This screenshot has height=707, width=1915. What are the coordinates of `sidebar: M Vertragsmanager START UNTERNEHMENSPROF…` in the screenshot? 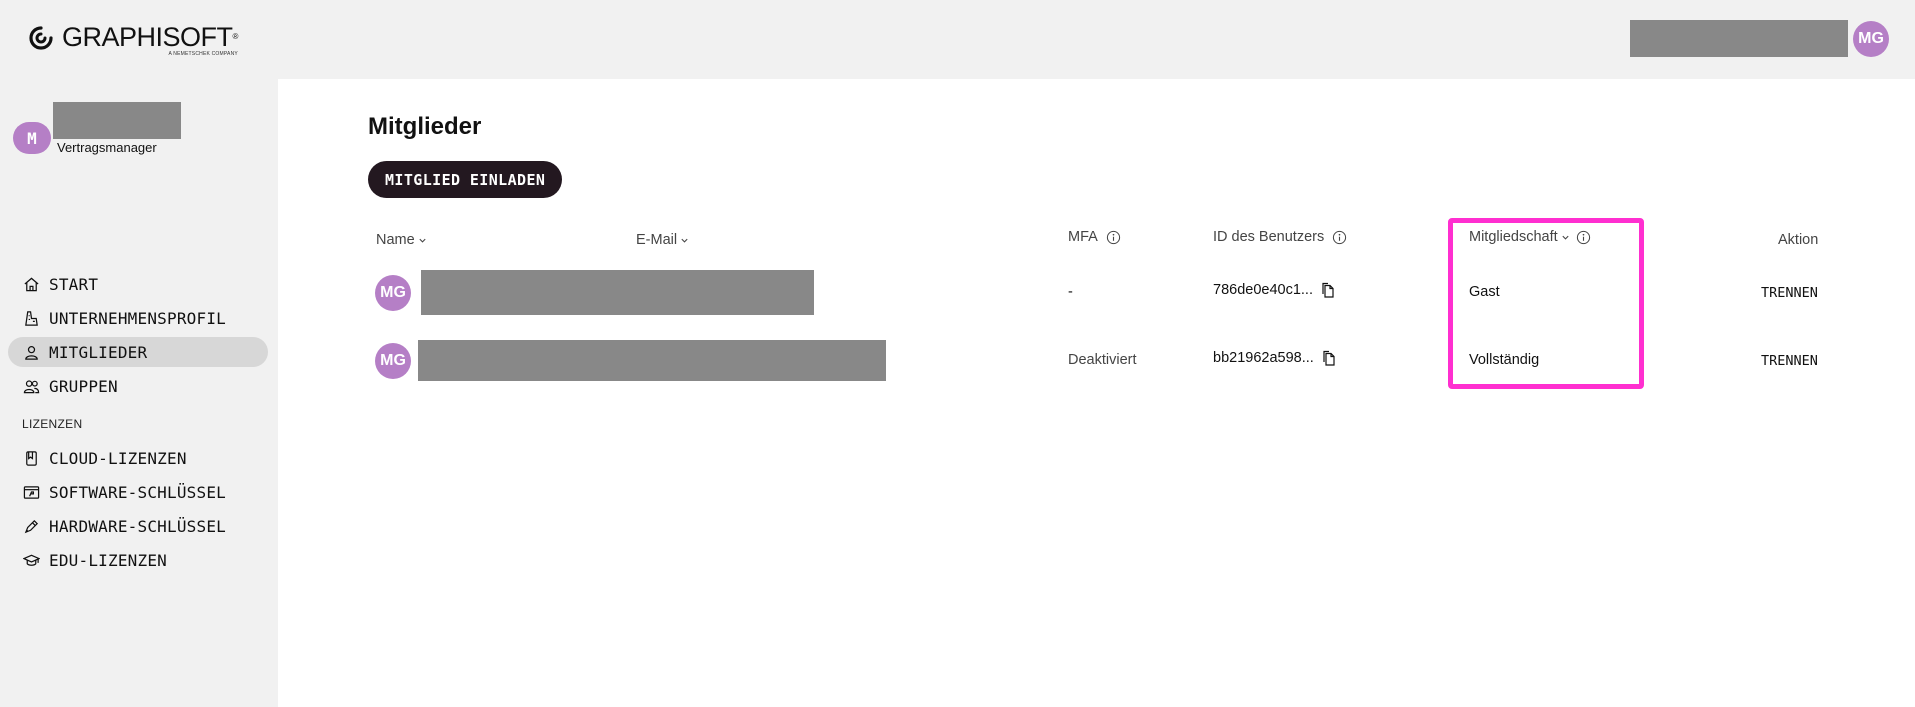 It's located at (139, 393).